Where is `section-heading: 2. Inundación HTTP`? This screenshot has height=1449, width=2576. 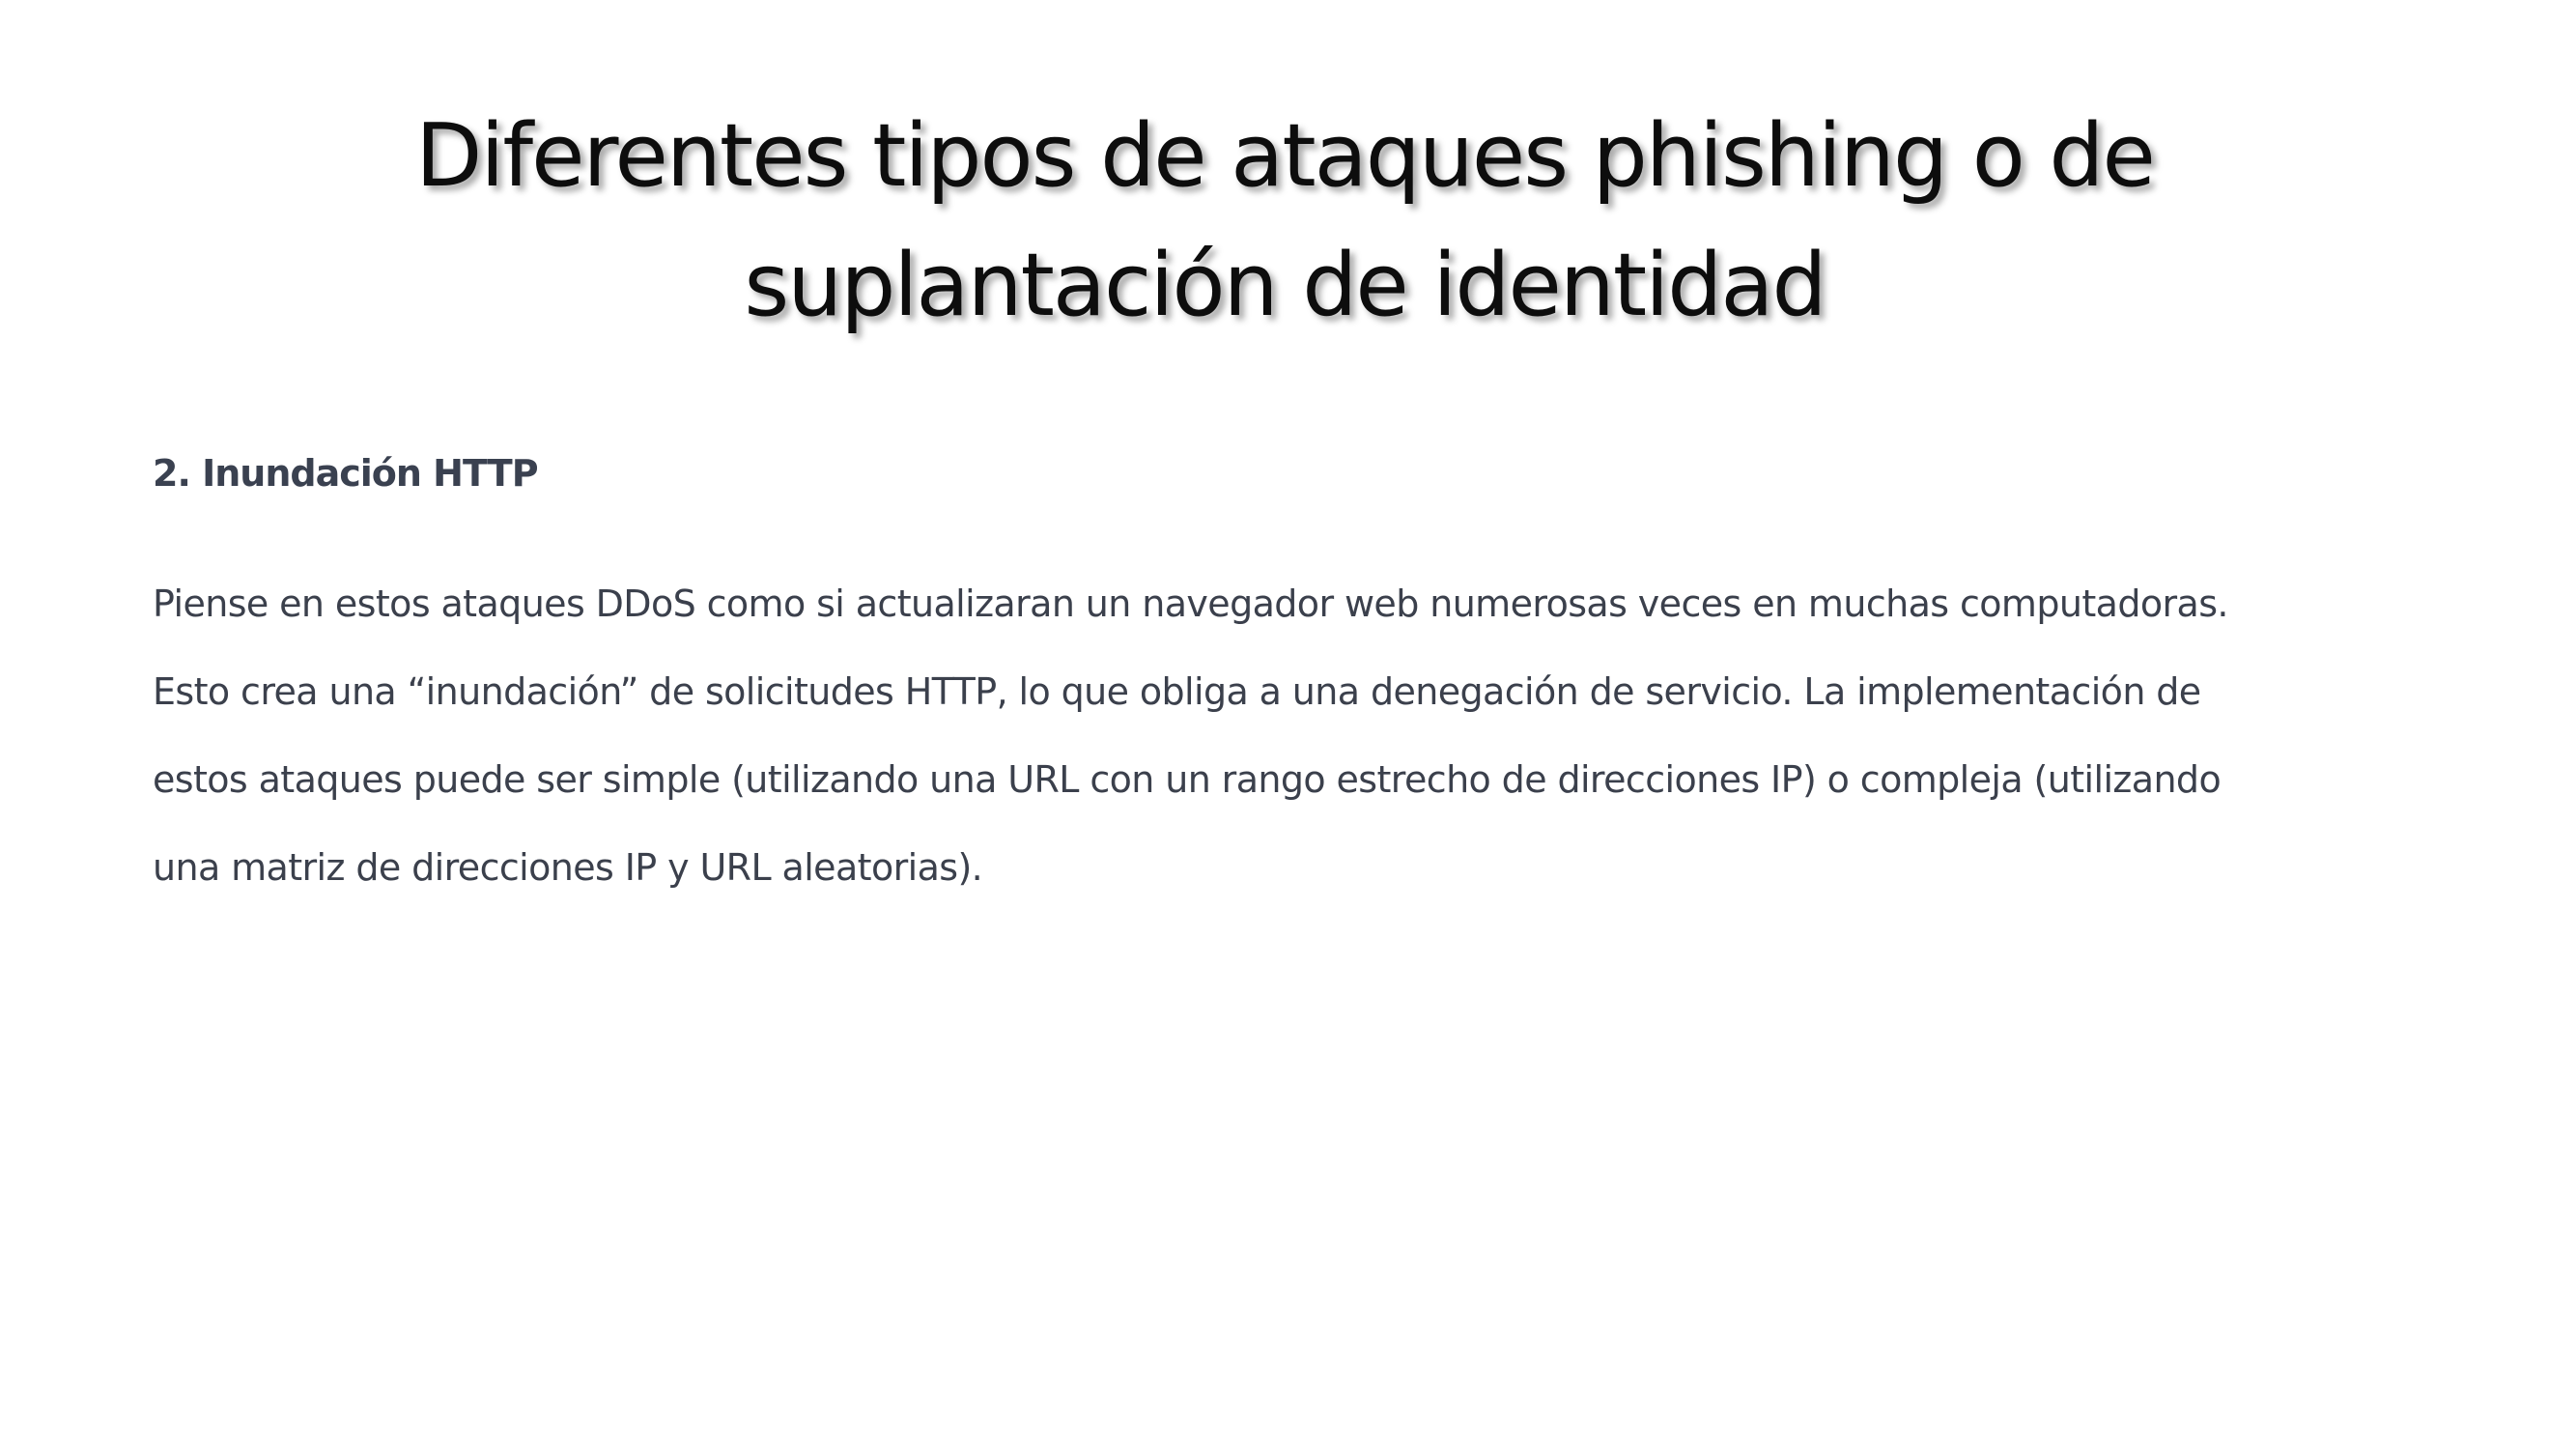 section-heading: 2. Inundación HTTP is located at coordinates (346, 473).